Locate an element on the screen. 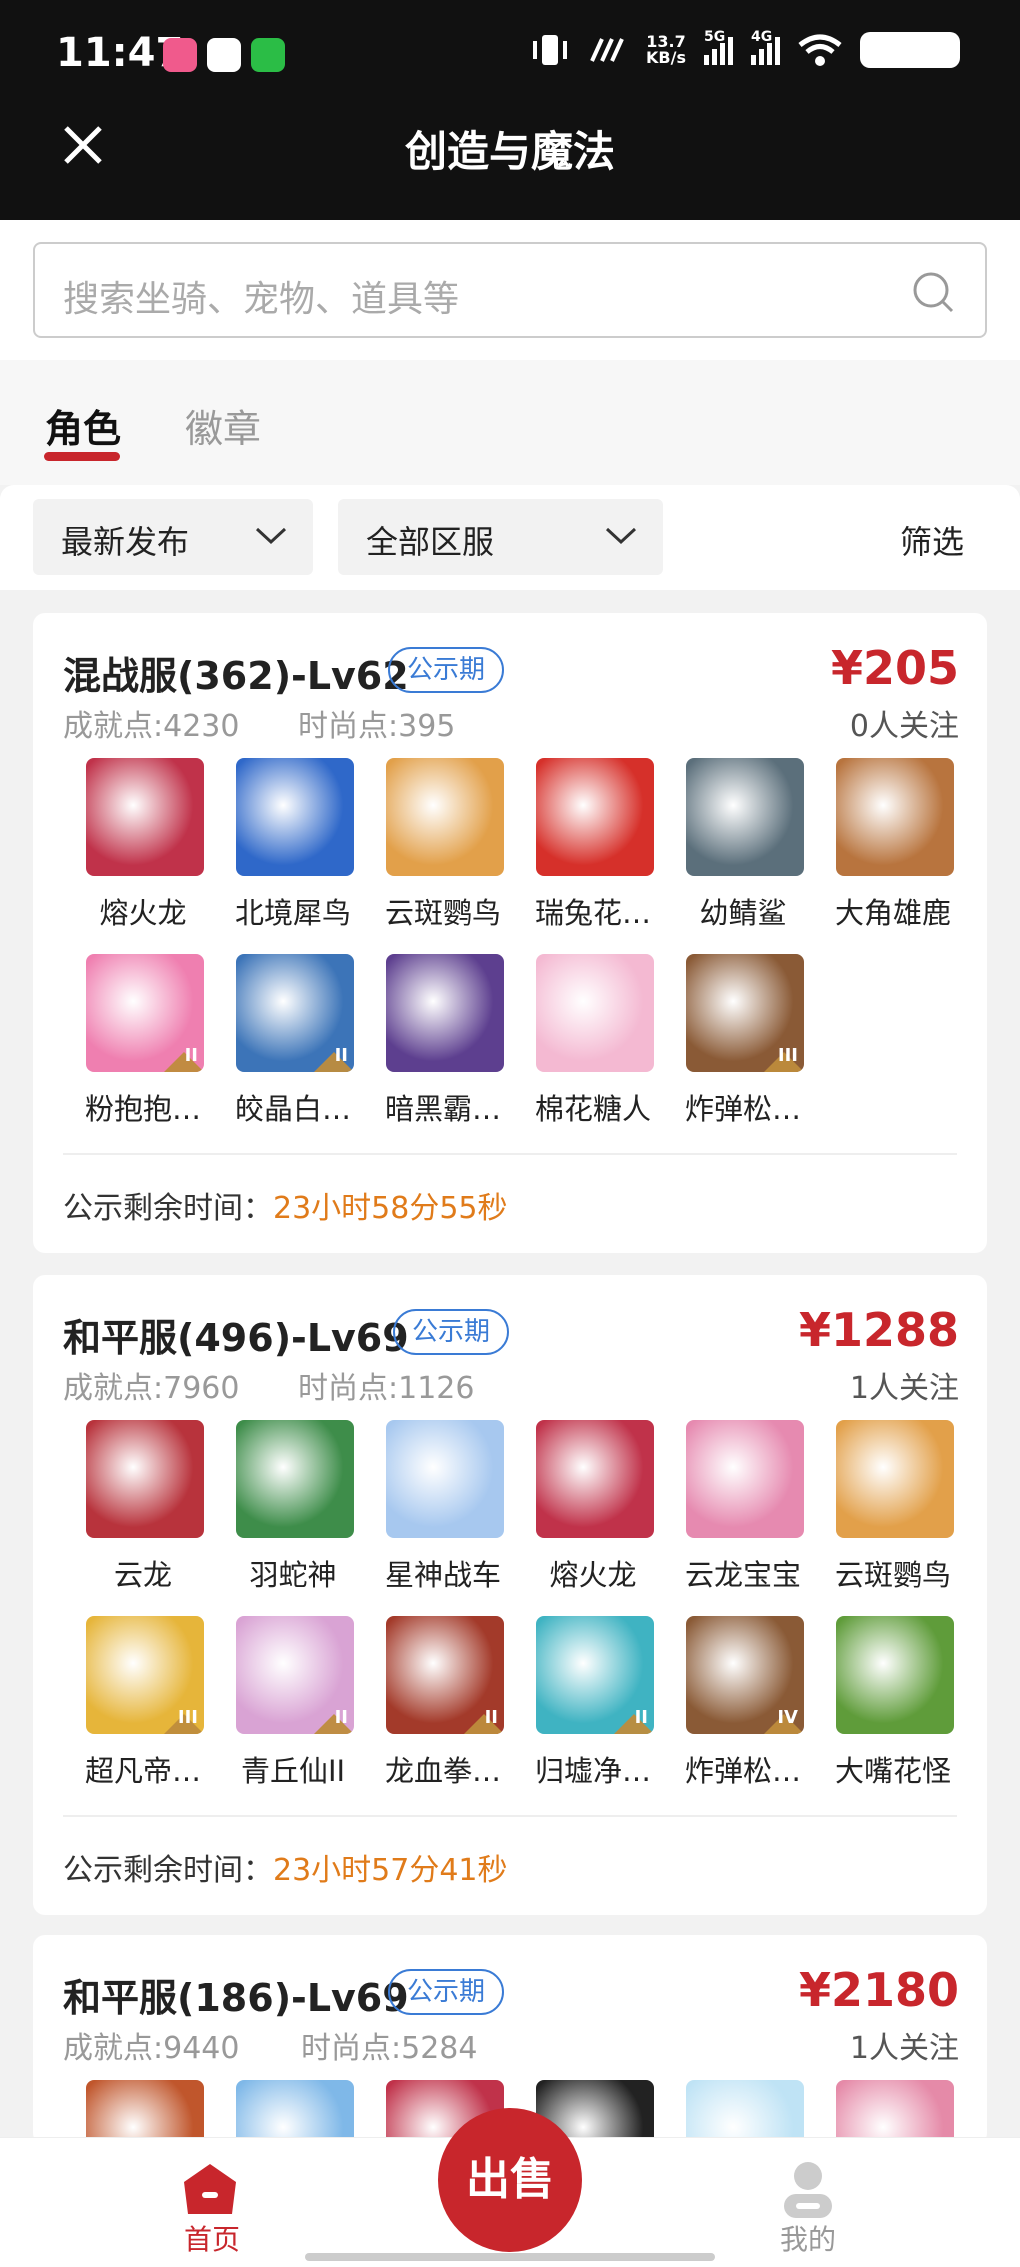  listing-title: 混战服(362)-Lv62 is located at coordinates (236, 676).